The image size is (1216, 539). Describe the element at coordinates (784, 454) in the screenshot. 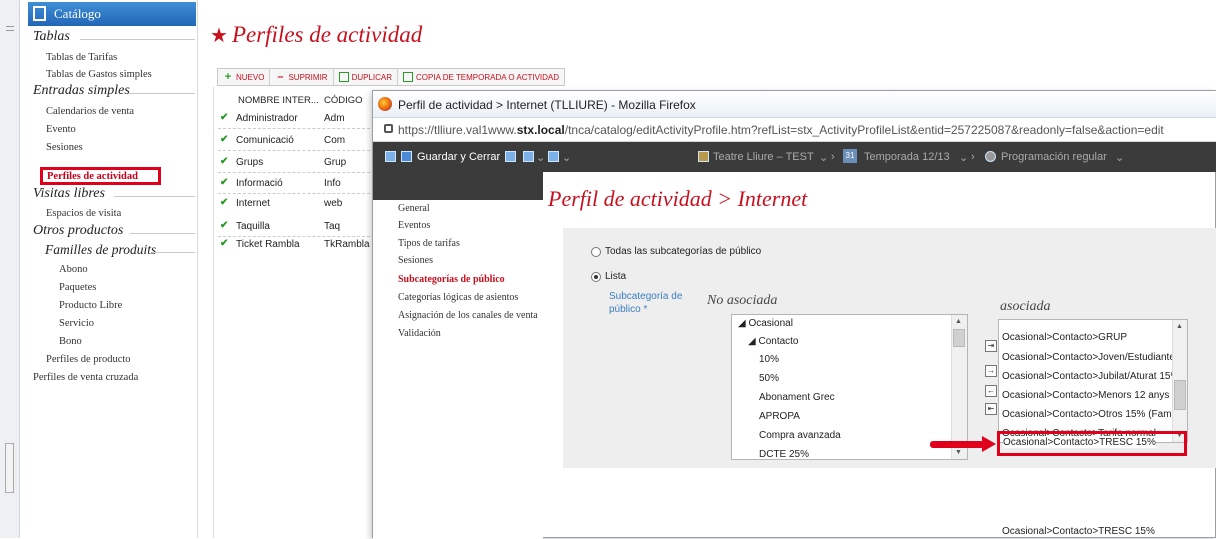

I see `list-item: DCTE 25%` at that location.